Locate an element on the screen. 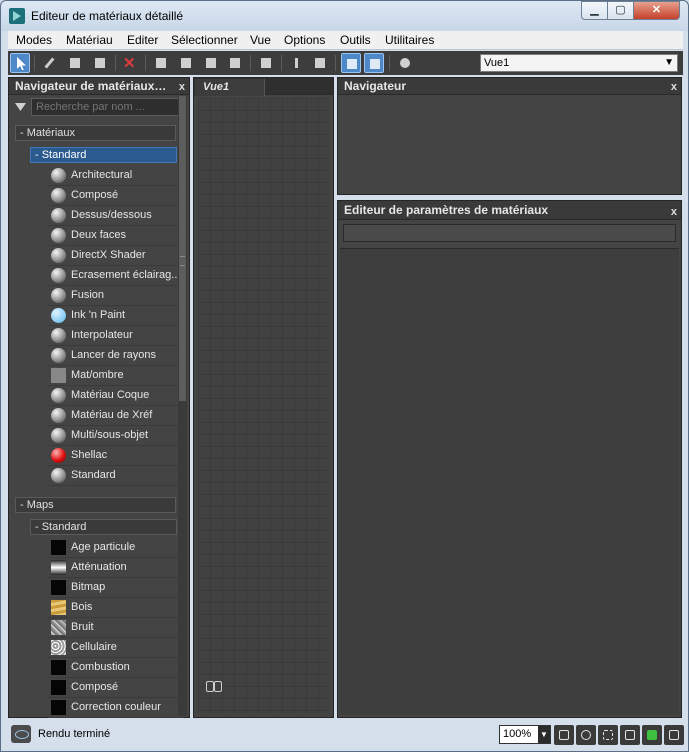  material-list-item: DirectX Shader is located at coordinates (116, 256).